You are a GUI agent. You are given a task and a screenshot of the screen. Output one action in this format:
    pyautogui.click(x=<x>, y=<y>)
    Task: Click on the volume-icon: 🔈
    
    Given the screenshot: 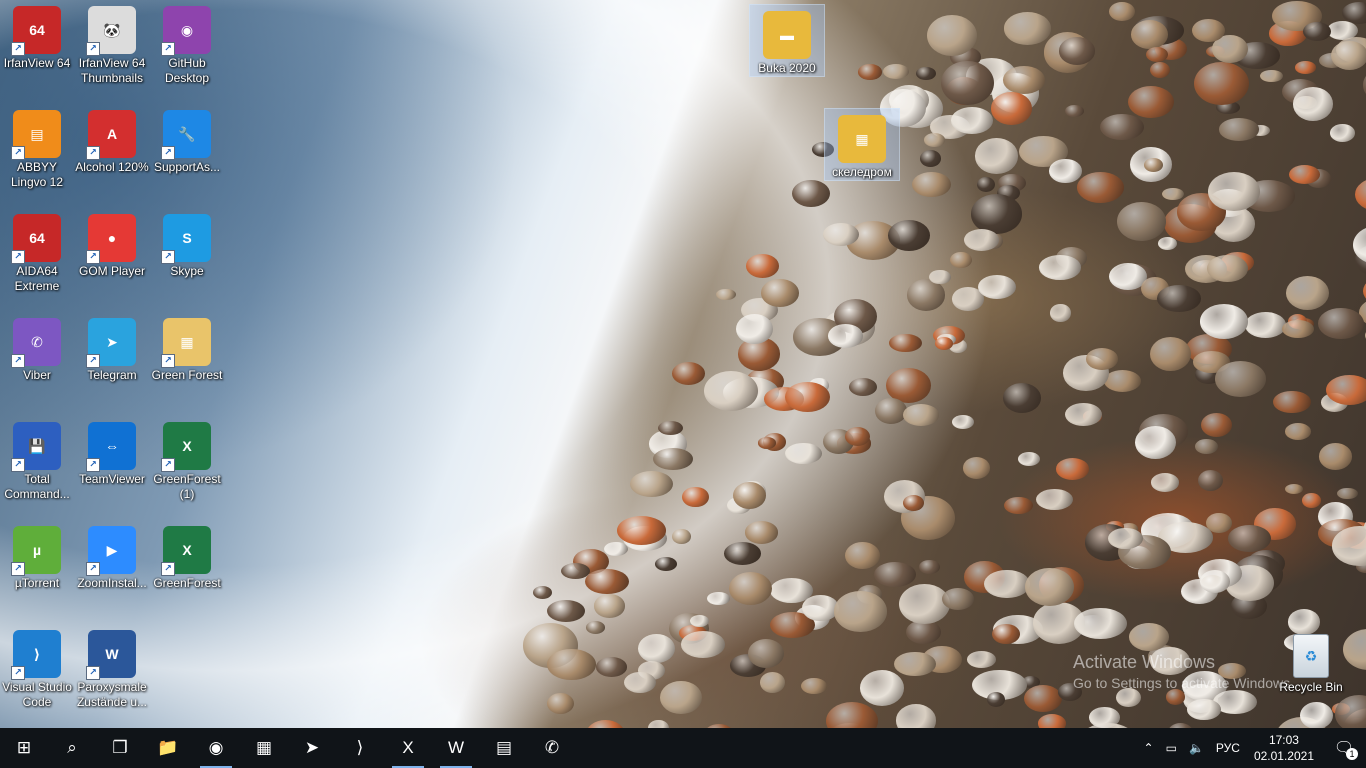 What is the action you would take?
    pyautogui.click(x=1196, y=748)
    